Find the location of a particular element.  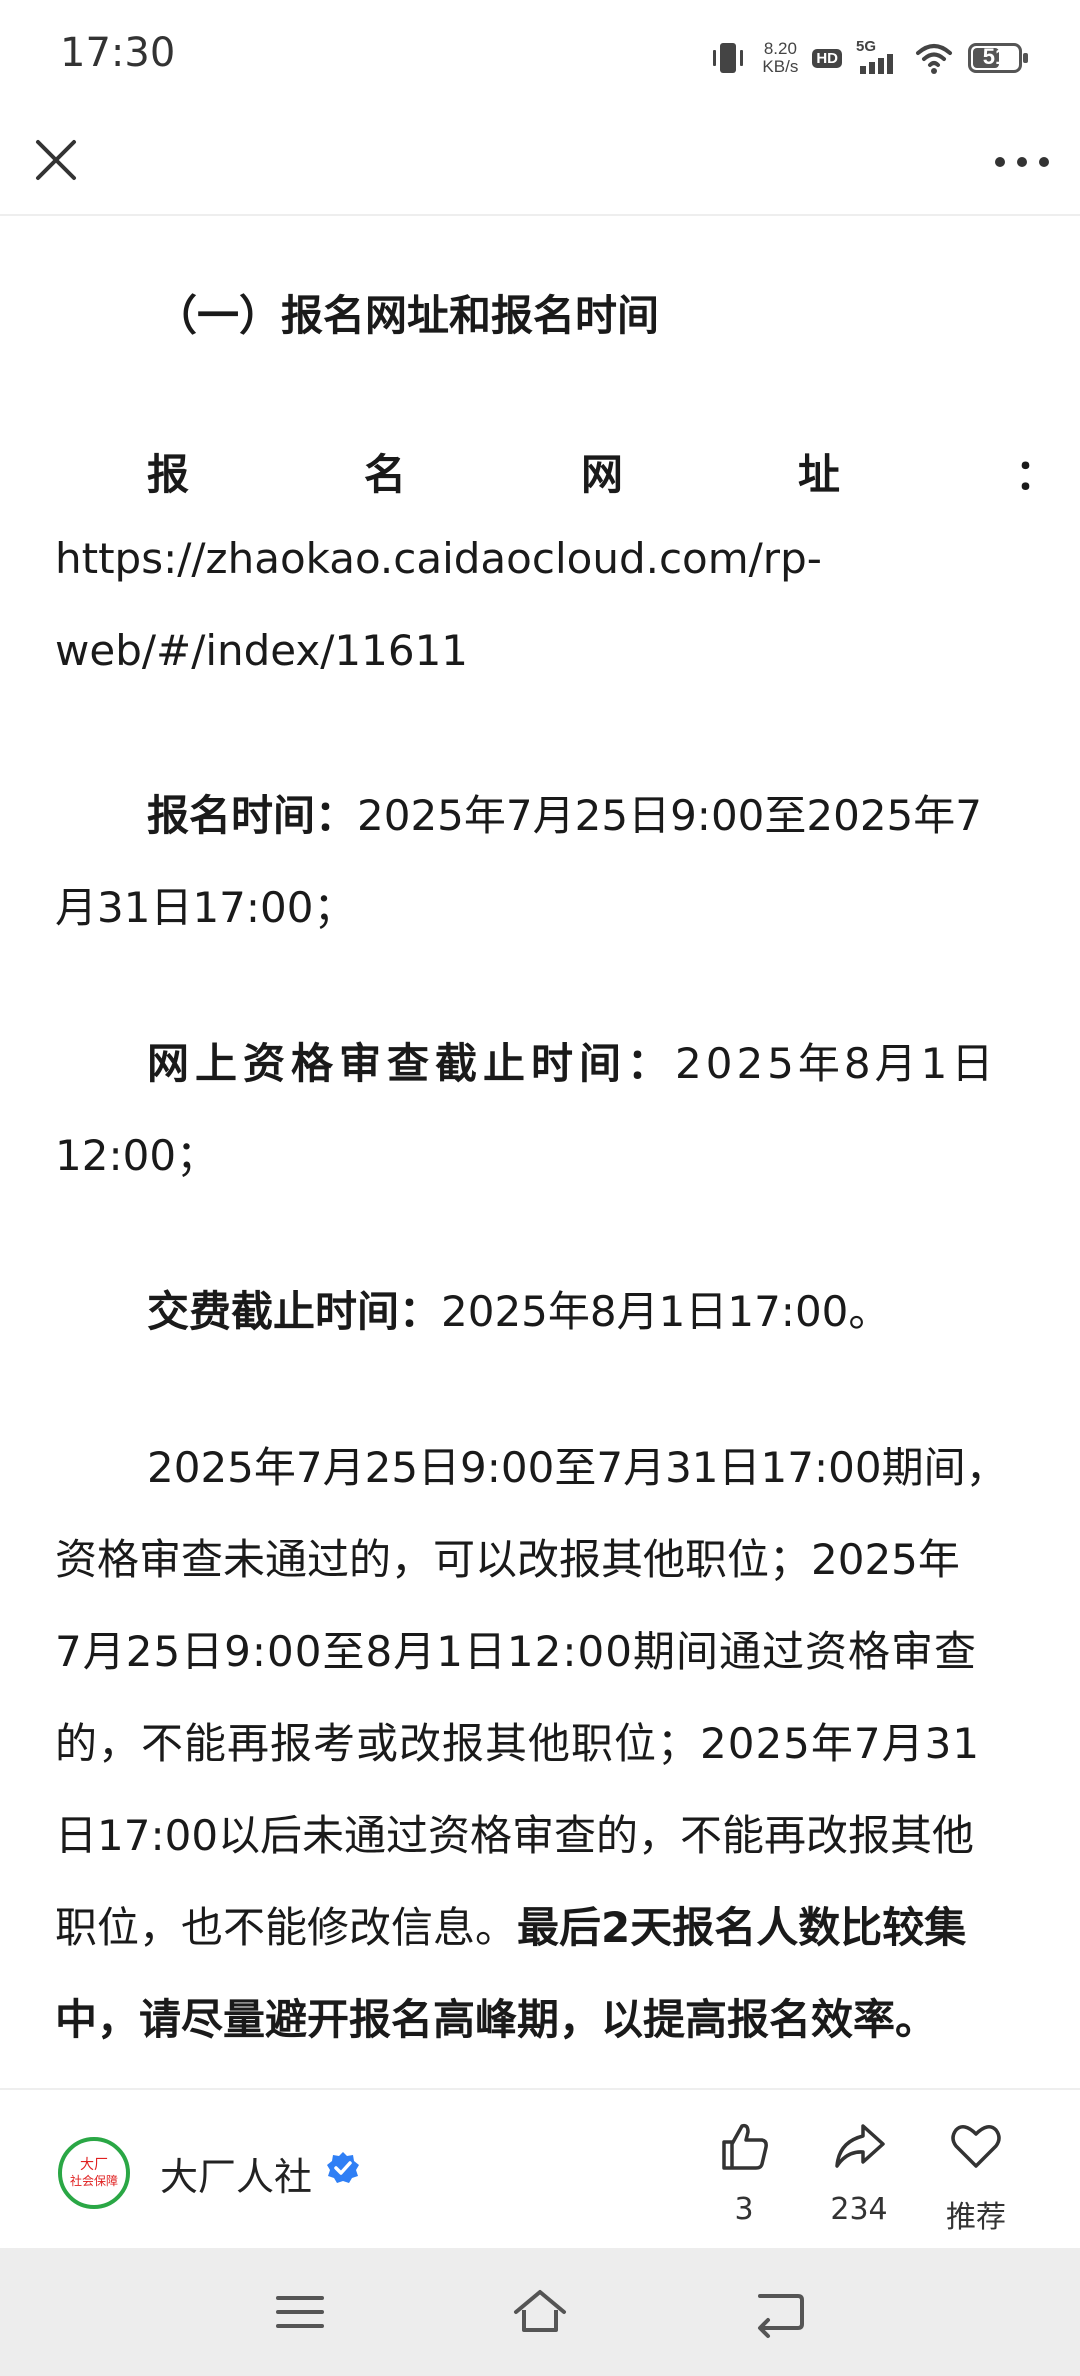

svg-text: 社会保障 is located at coordinates (94, 2180).